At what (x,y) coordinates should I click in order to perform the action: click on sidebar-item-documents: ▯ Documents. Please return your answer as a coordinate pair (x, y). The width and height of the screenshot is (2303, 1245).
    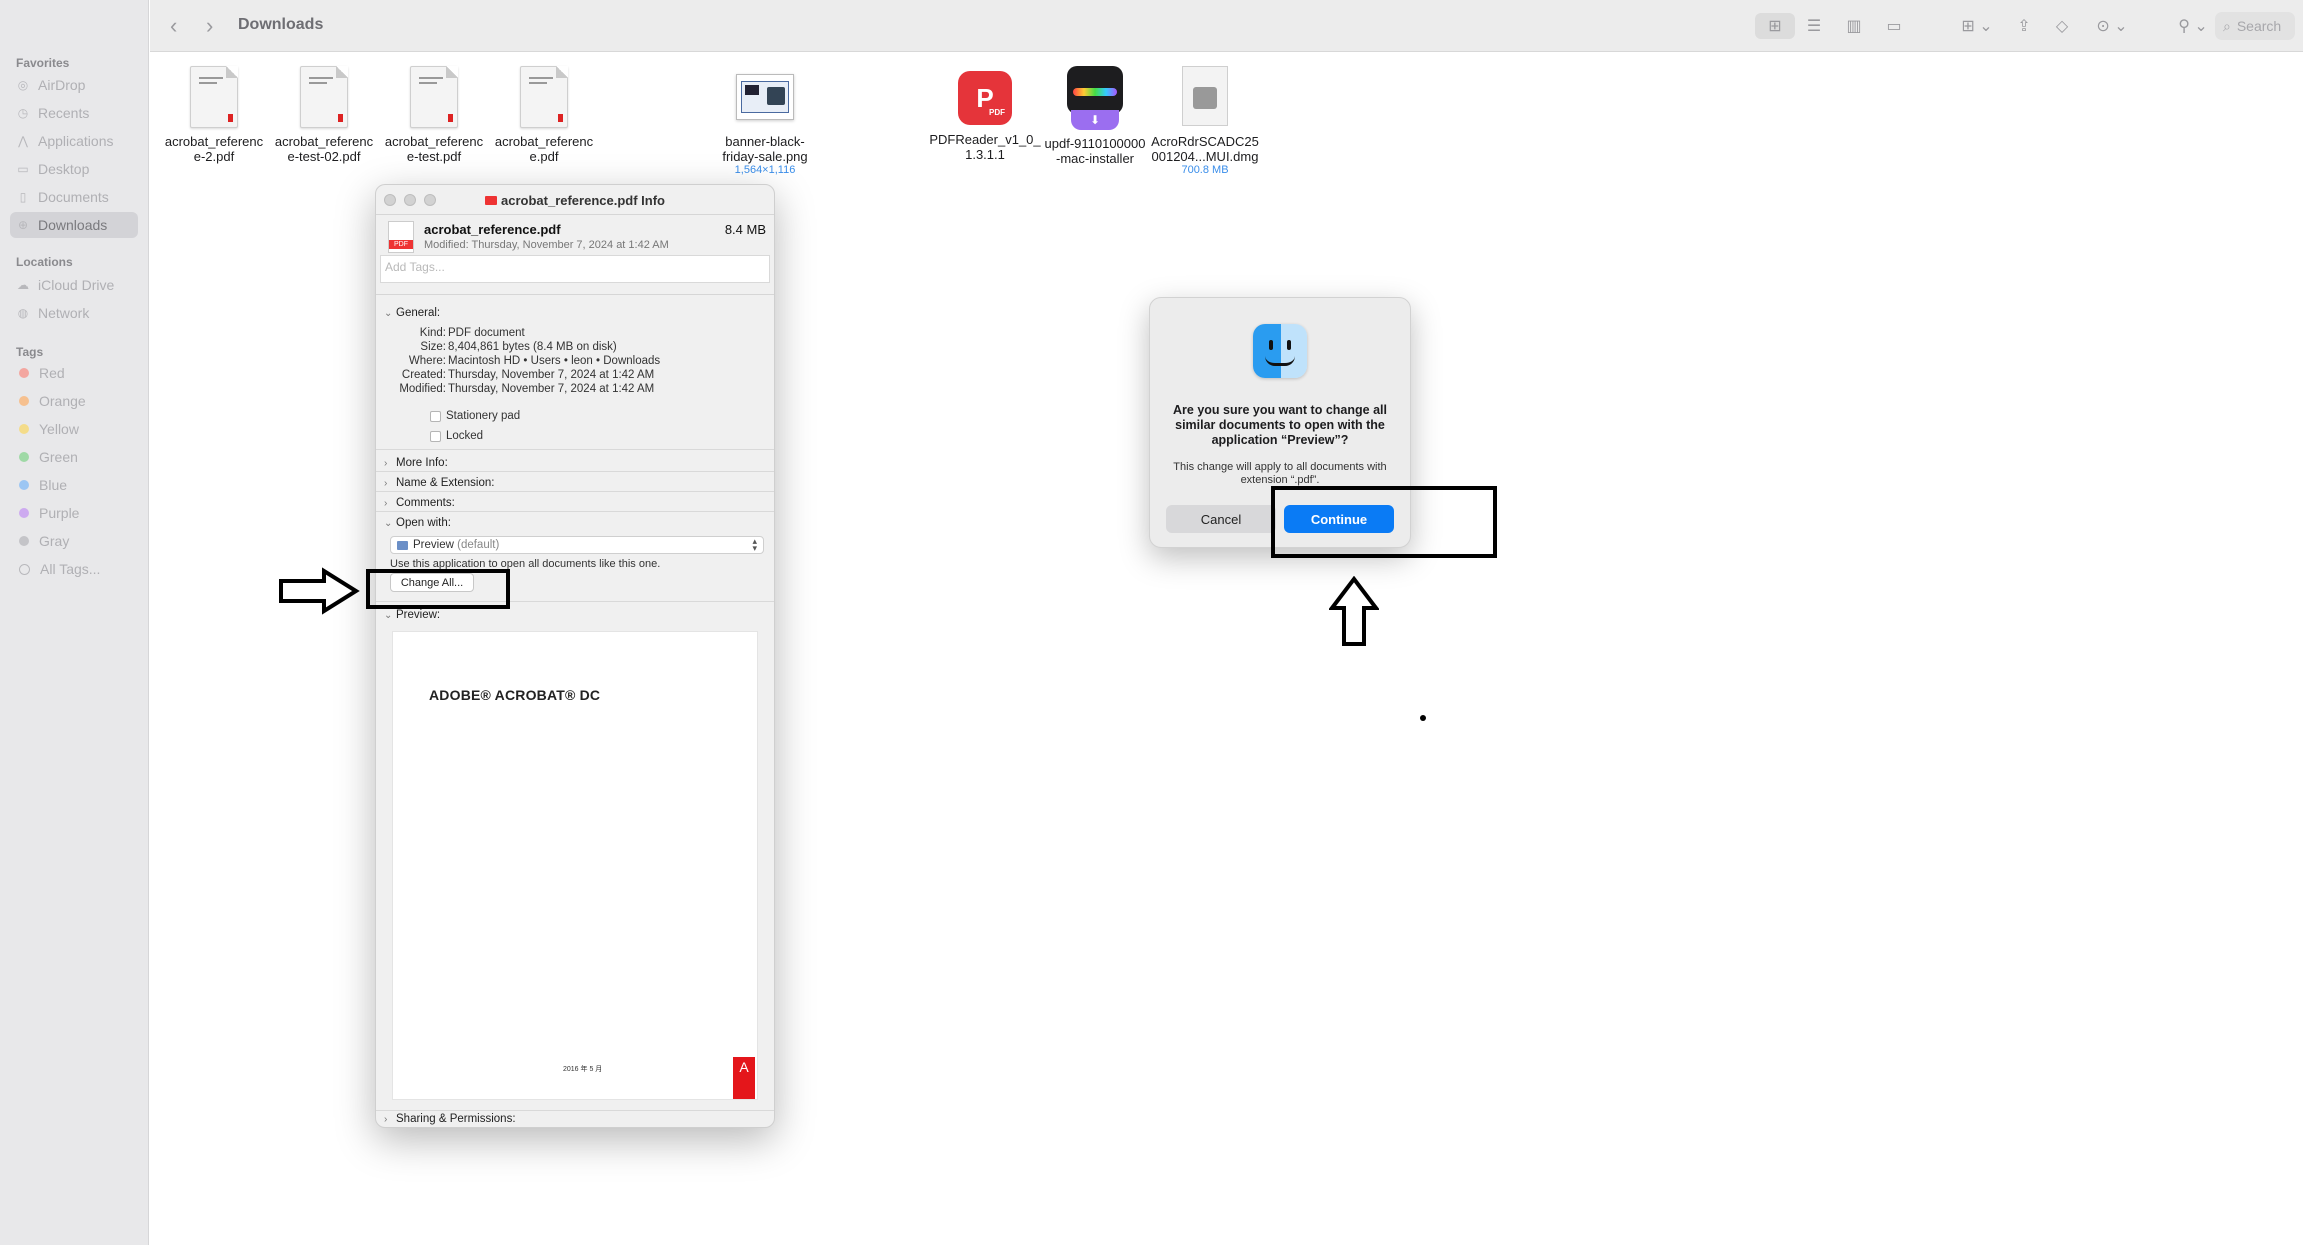
    Looking at the image, I should click on (74, 197).